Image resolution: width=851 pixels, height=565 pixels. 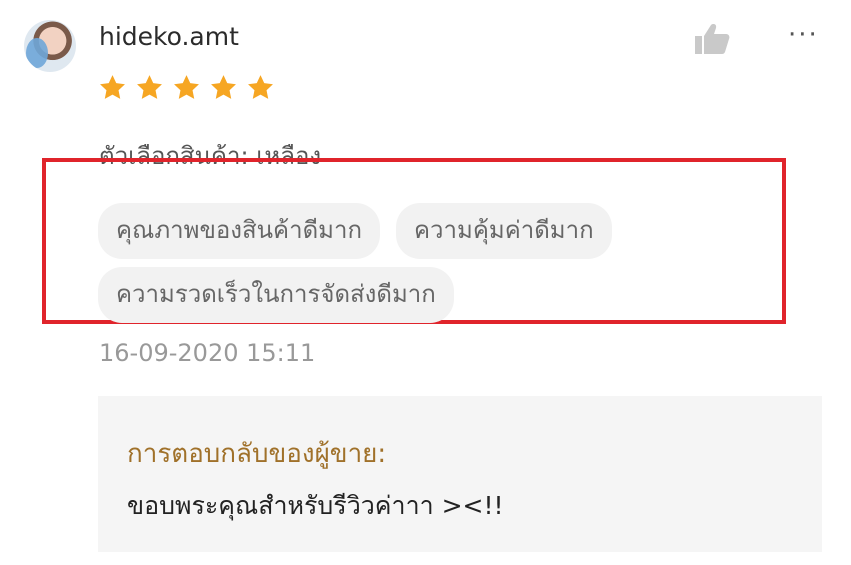 What do you see at coordinates (803, 35) in the screenshot?
I see `more-options-icon: ···` at bounding box center [803, 35].